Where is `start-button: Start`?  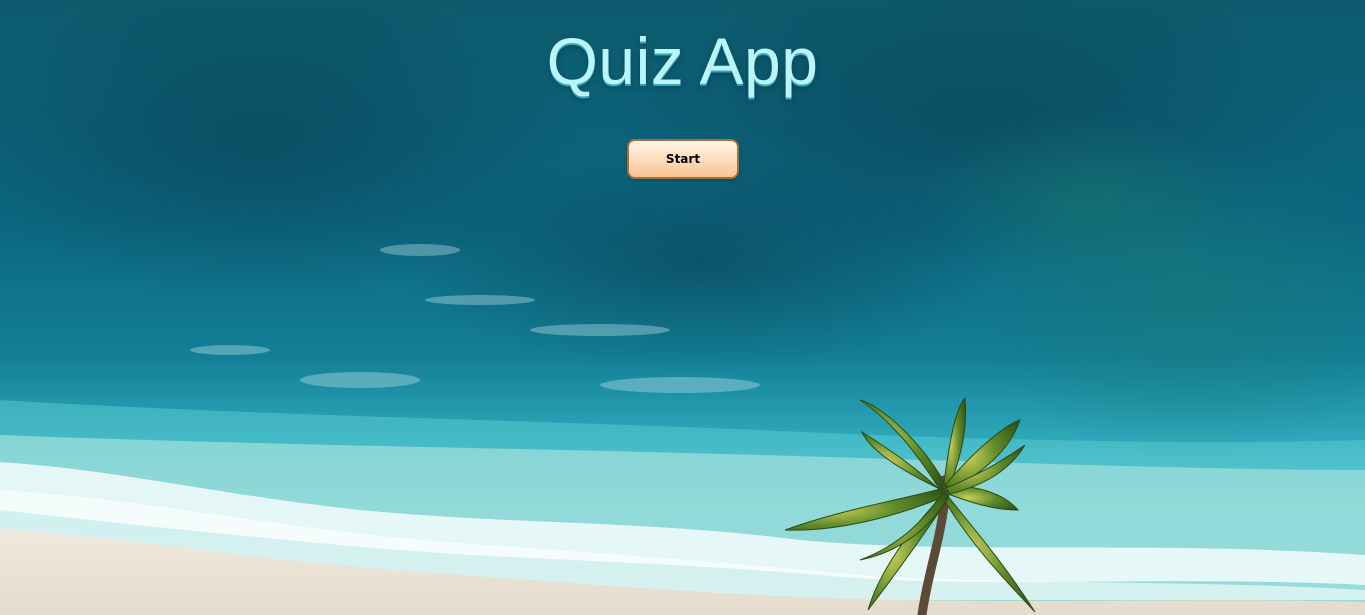
start-button: Start is located at coordinates (683, 159).